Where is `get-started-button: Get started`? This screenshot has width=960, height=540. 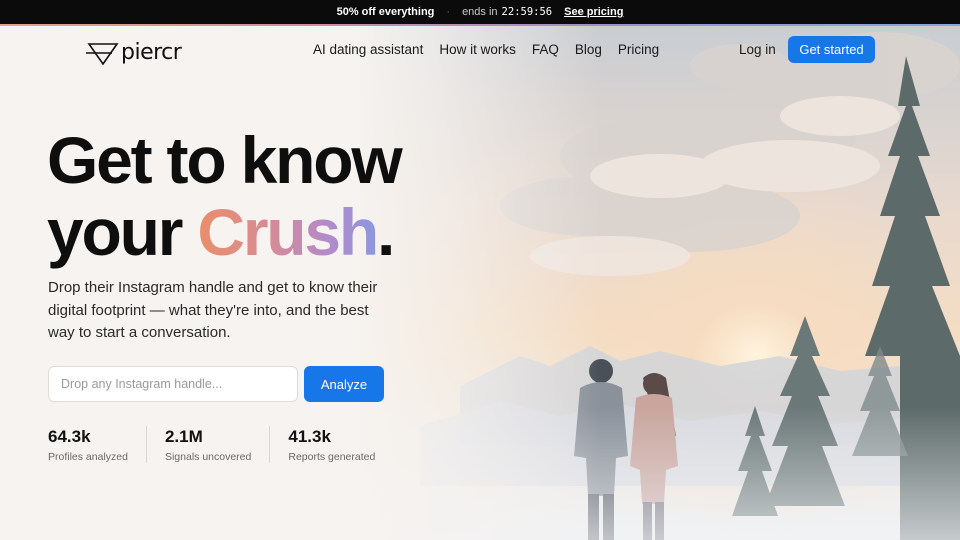
get-started-button: Get started is located at coordinates (831, 49).